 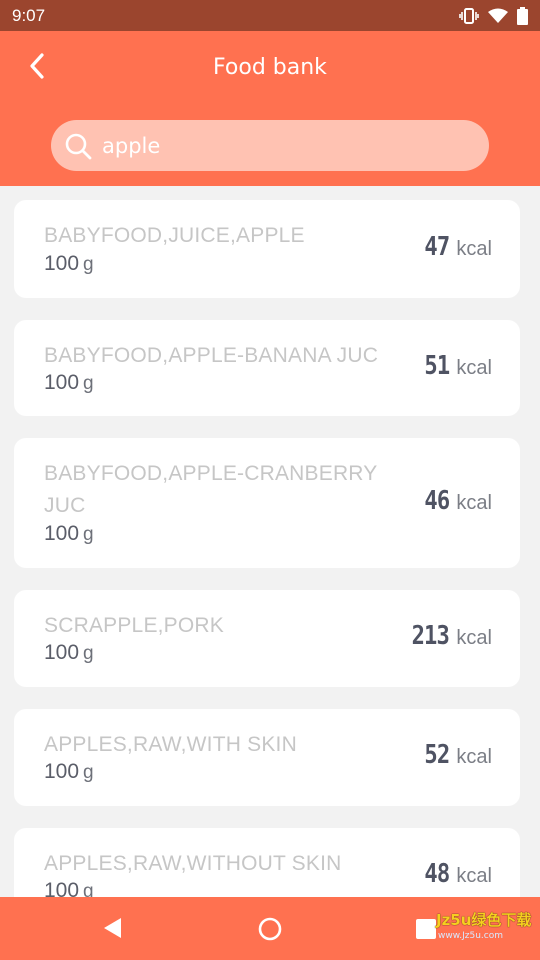 I want to click on food-name: BABYFOOD,APPLE-BANANA JUC, so click(x=211, y=355).